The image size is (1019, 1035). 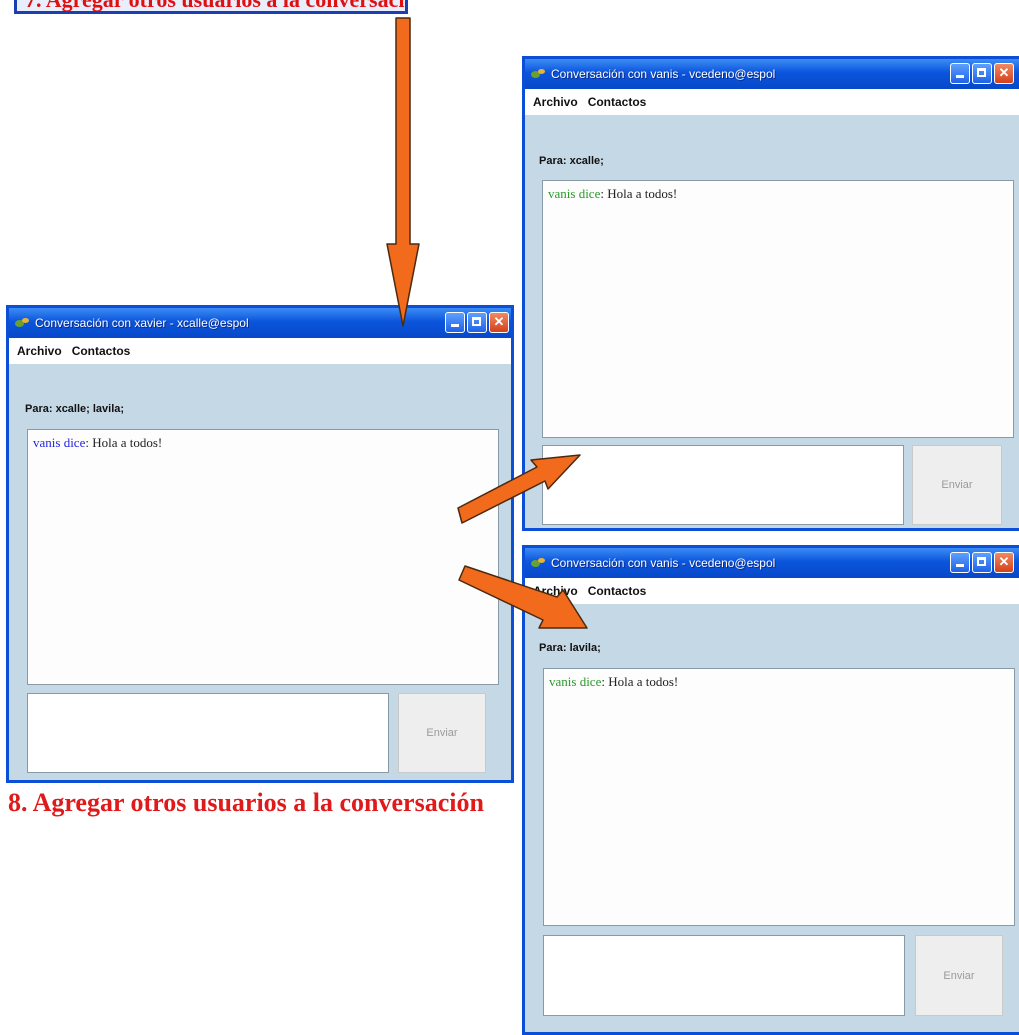 I want to click on down-arrow-icon, so click(x=403, y=172).